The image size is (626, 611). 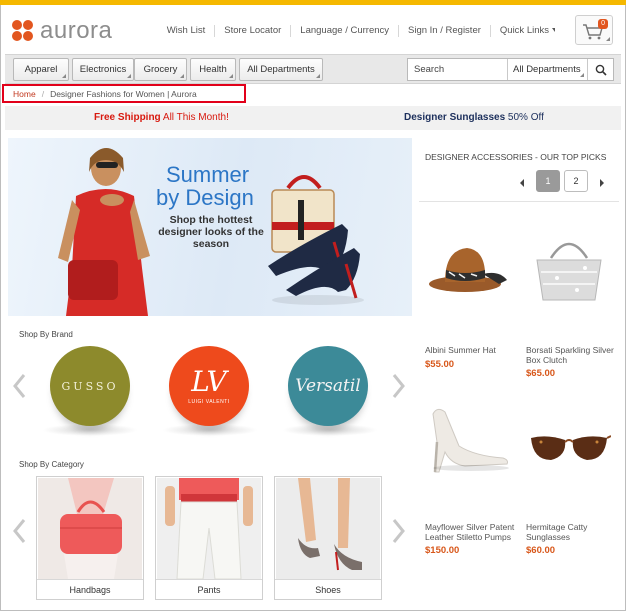 I want to click on pants-image, so click(x=209, y=528).